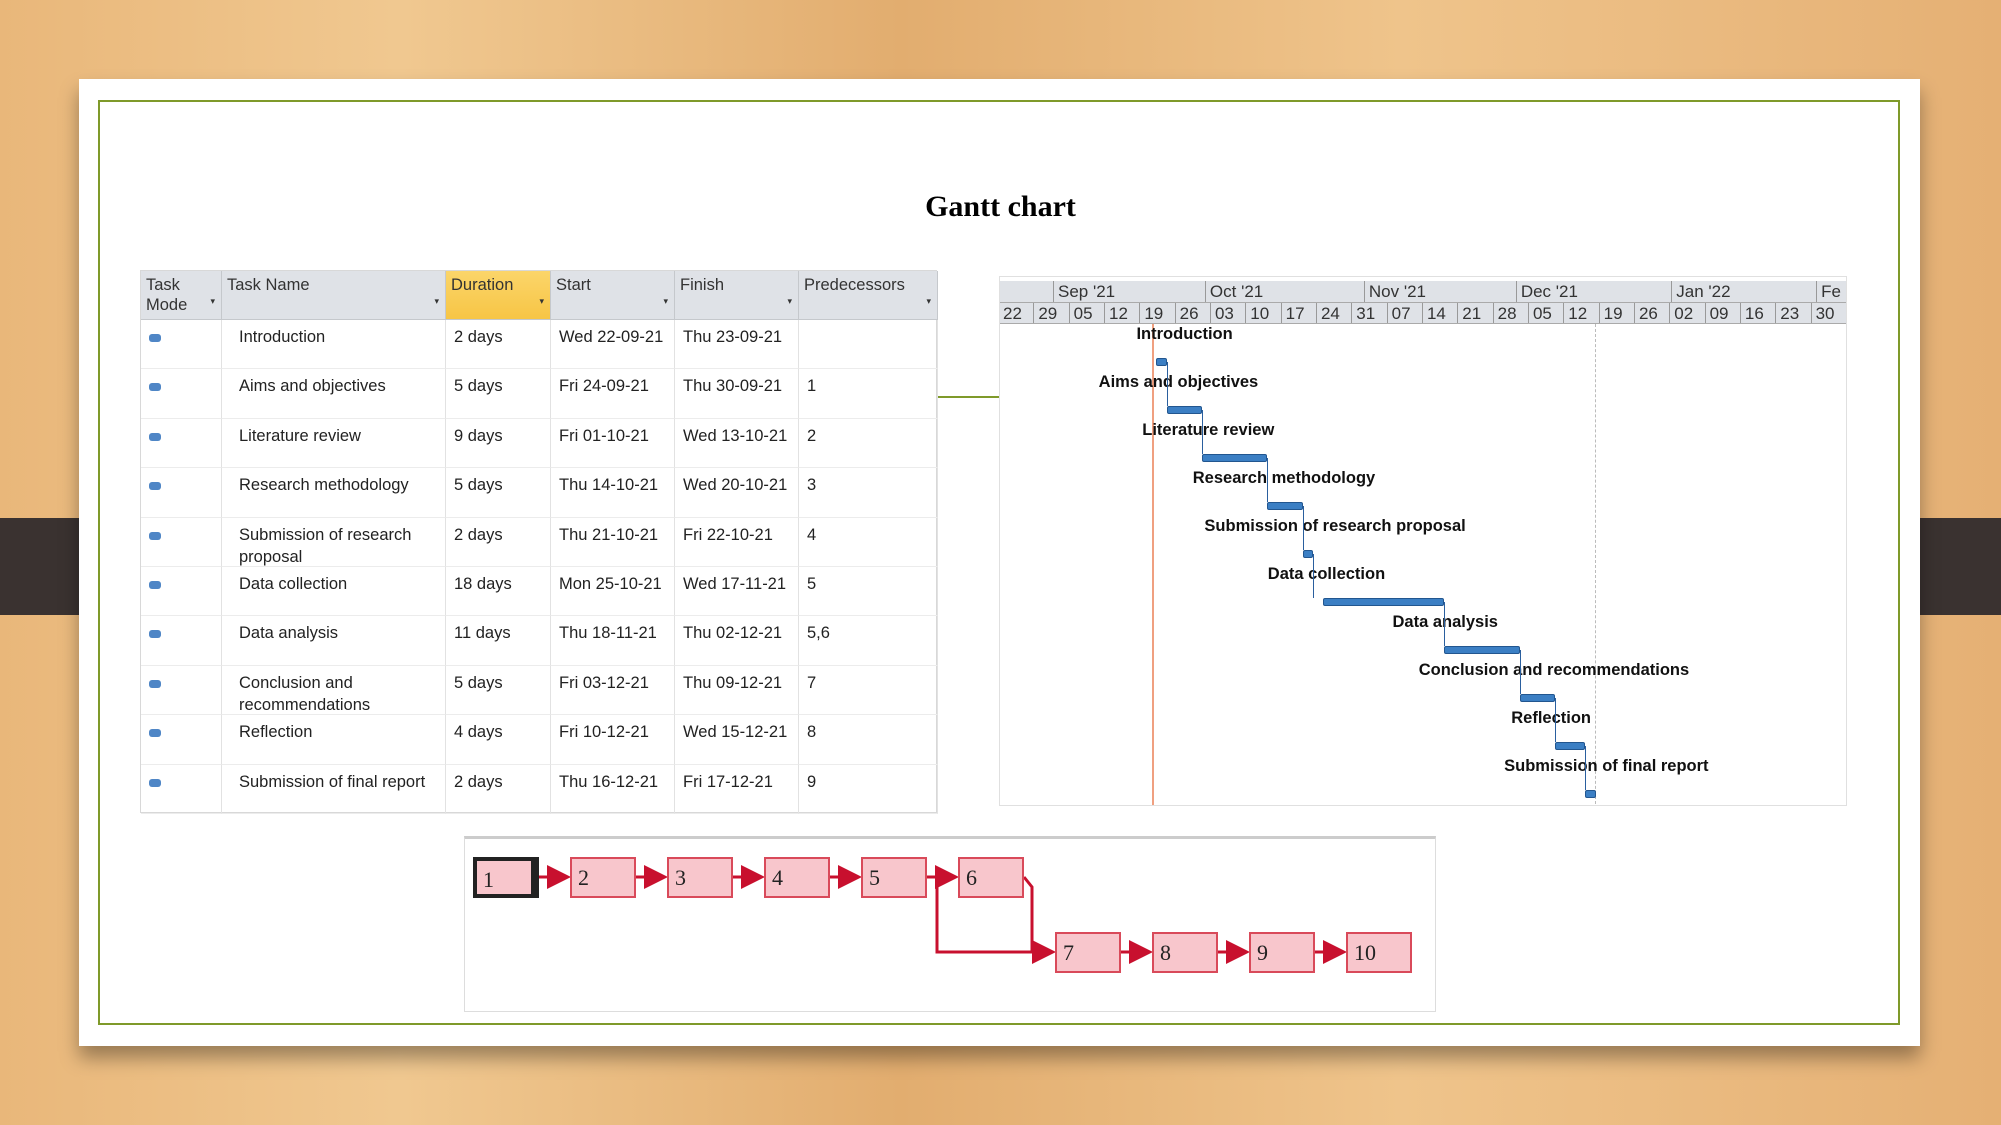  Describe the element at coordinates (1439, 291) in the screenshot. I see `month-label: Nov '21` at that location.